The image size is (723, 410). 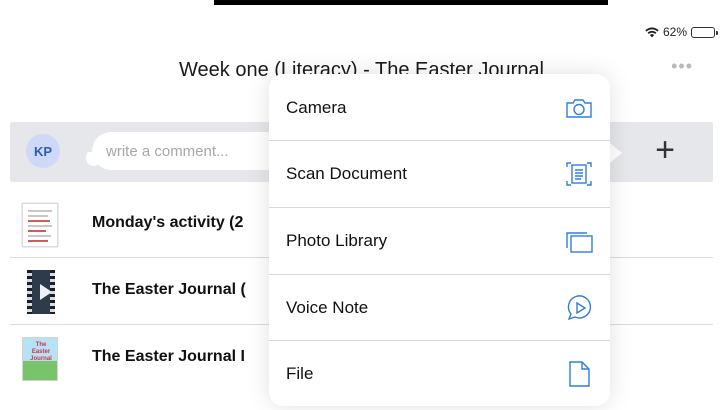 I want to click on voice-note-icon, so click(x=579, y=308).